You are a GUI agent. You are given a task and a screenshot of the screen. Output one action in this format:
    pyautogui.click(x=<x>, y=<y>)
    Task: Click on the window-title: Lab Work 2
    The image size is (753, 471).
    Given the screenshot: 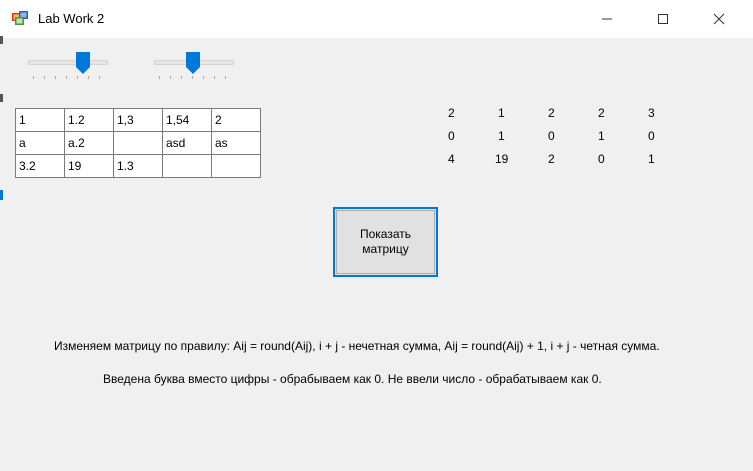 What is the action you would take?
    pyautogui.click(x=71, y=18)
    